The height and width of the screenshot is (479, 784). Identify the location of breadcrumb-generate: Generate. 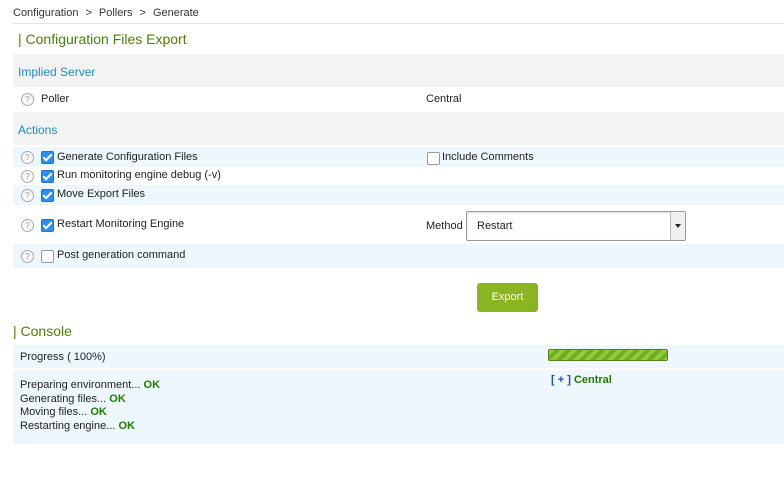
(176, 13).